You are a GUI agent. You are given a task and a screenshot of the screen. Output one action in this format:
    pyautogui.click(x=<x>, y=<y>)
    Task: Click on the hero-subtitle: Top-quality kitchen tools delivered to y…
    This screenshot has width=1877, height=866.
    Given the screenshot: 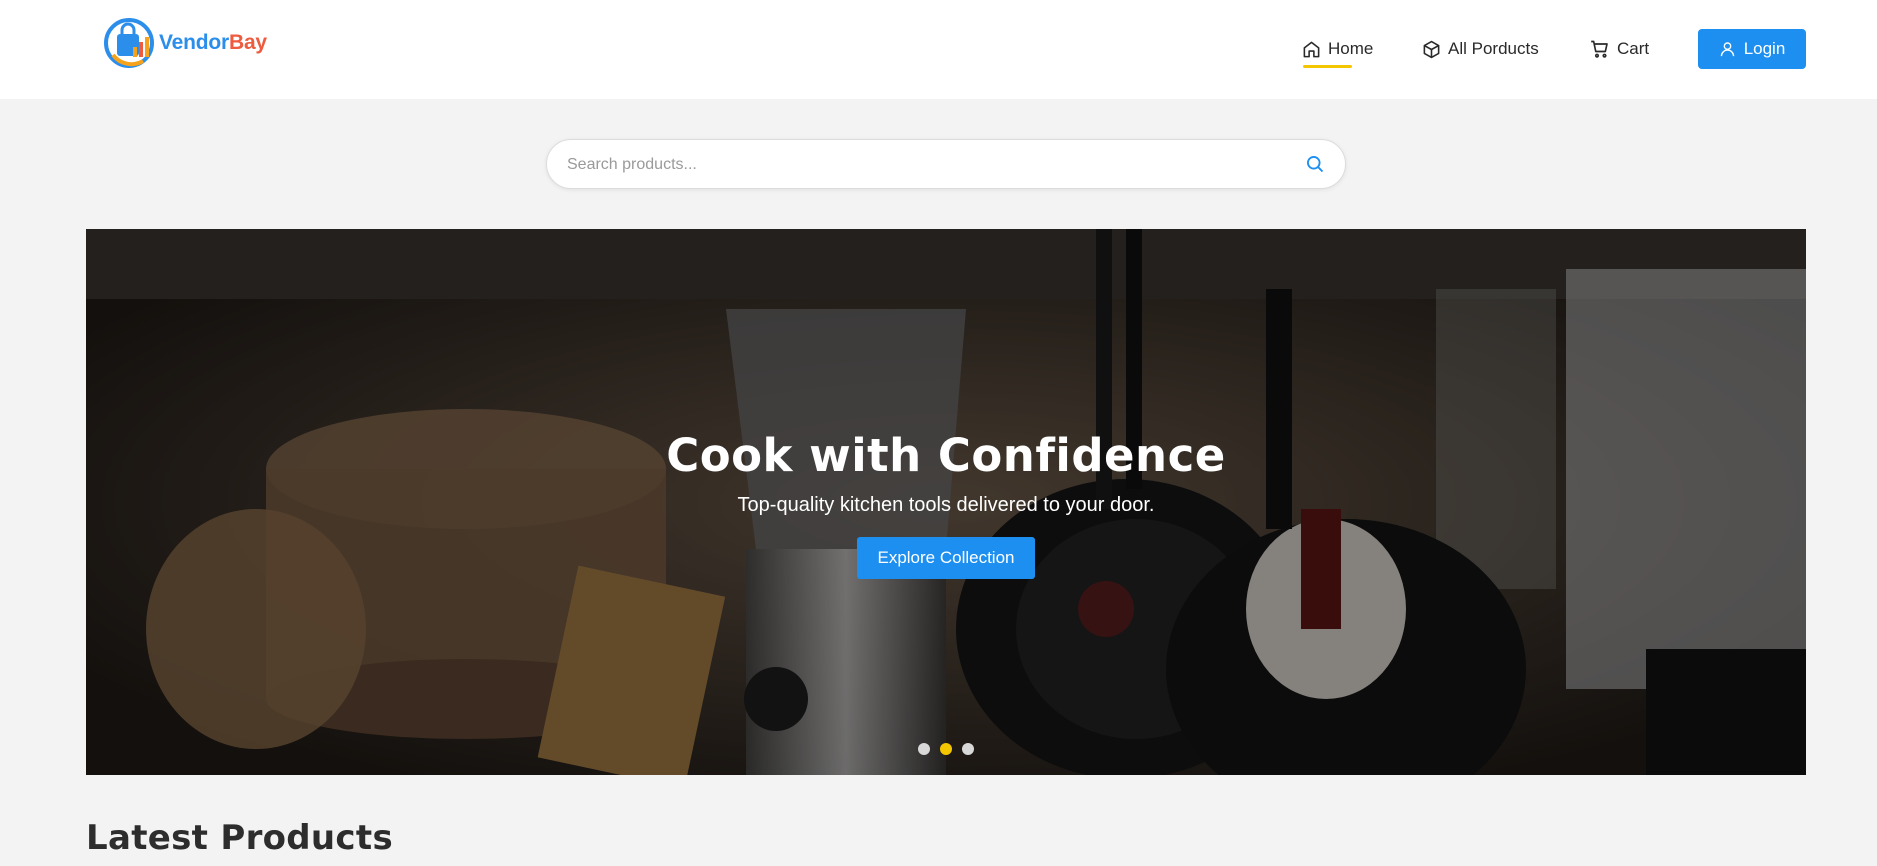 What is the action you would take?
    pyautogui.click(x=946, y=505)
    